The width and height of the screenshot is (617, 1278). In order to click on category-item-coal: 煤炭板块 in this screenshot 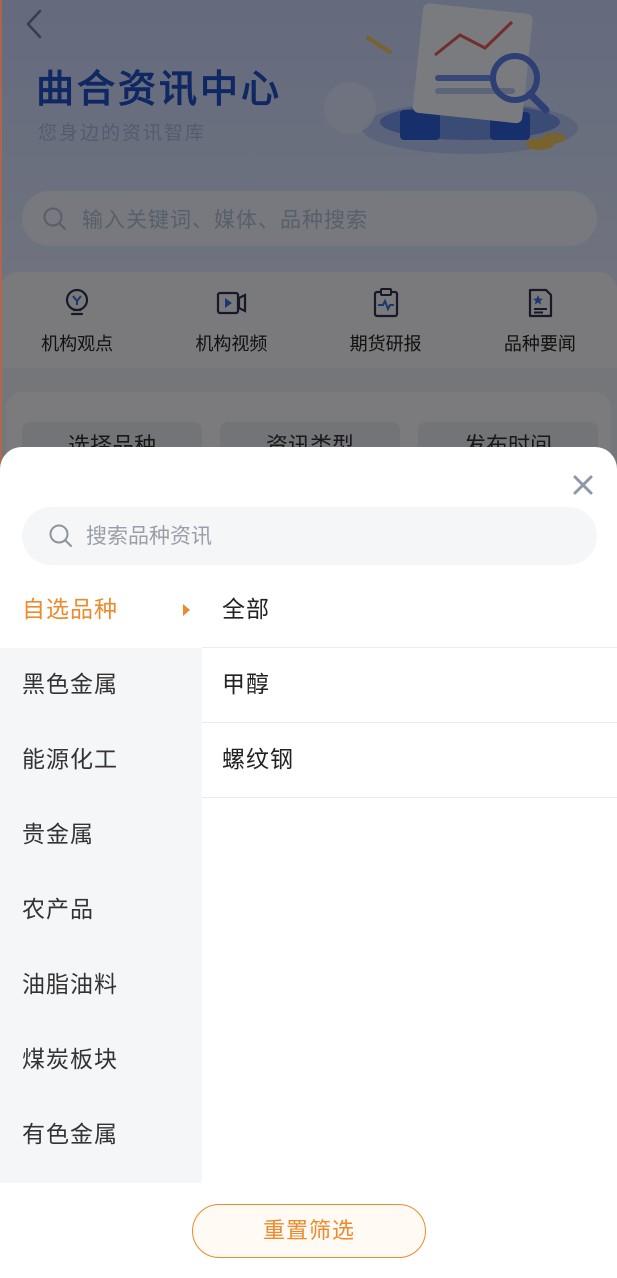, I will do `click(101, 1060)`.